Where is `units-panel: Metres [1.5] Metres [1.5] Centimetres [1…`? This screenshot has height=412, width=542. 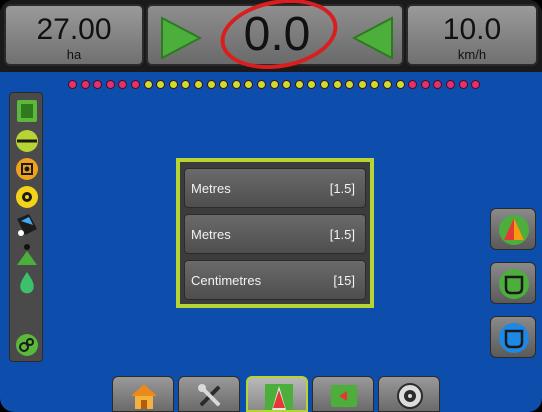
units-panel: Metres [1.5] Metres [1.5] Centimetres [1… is located at coordinates (275, 233).